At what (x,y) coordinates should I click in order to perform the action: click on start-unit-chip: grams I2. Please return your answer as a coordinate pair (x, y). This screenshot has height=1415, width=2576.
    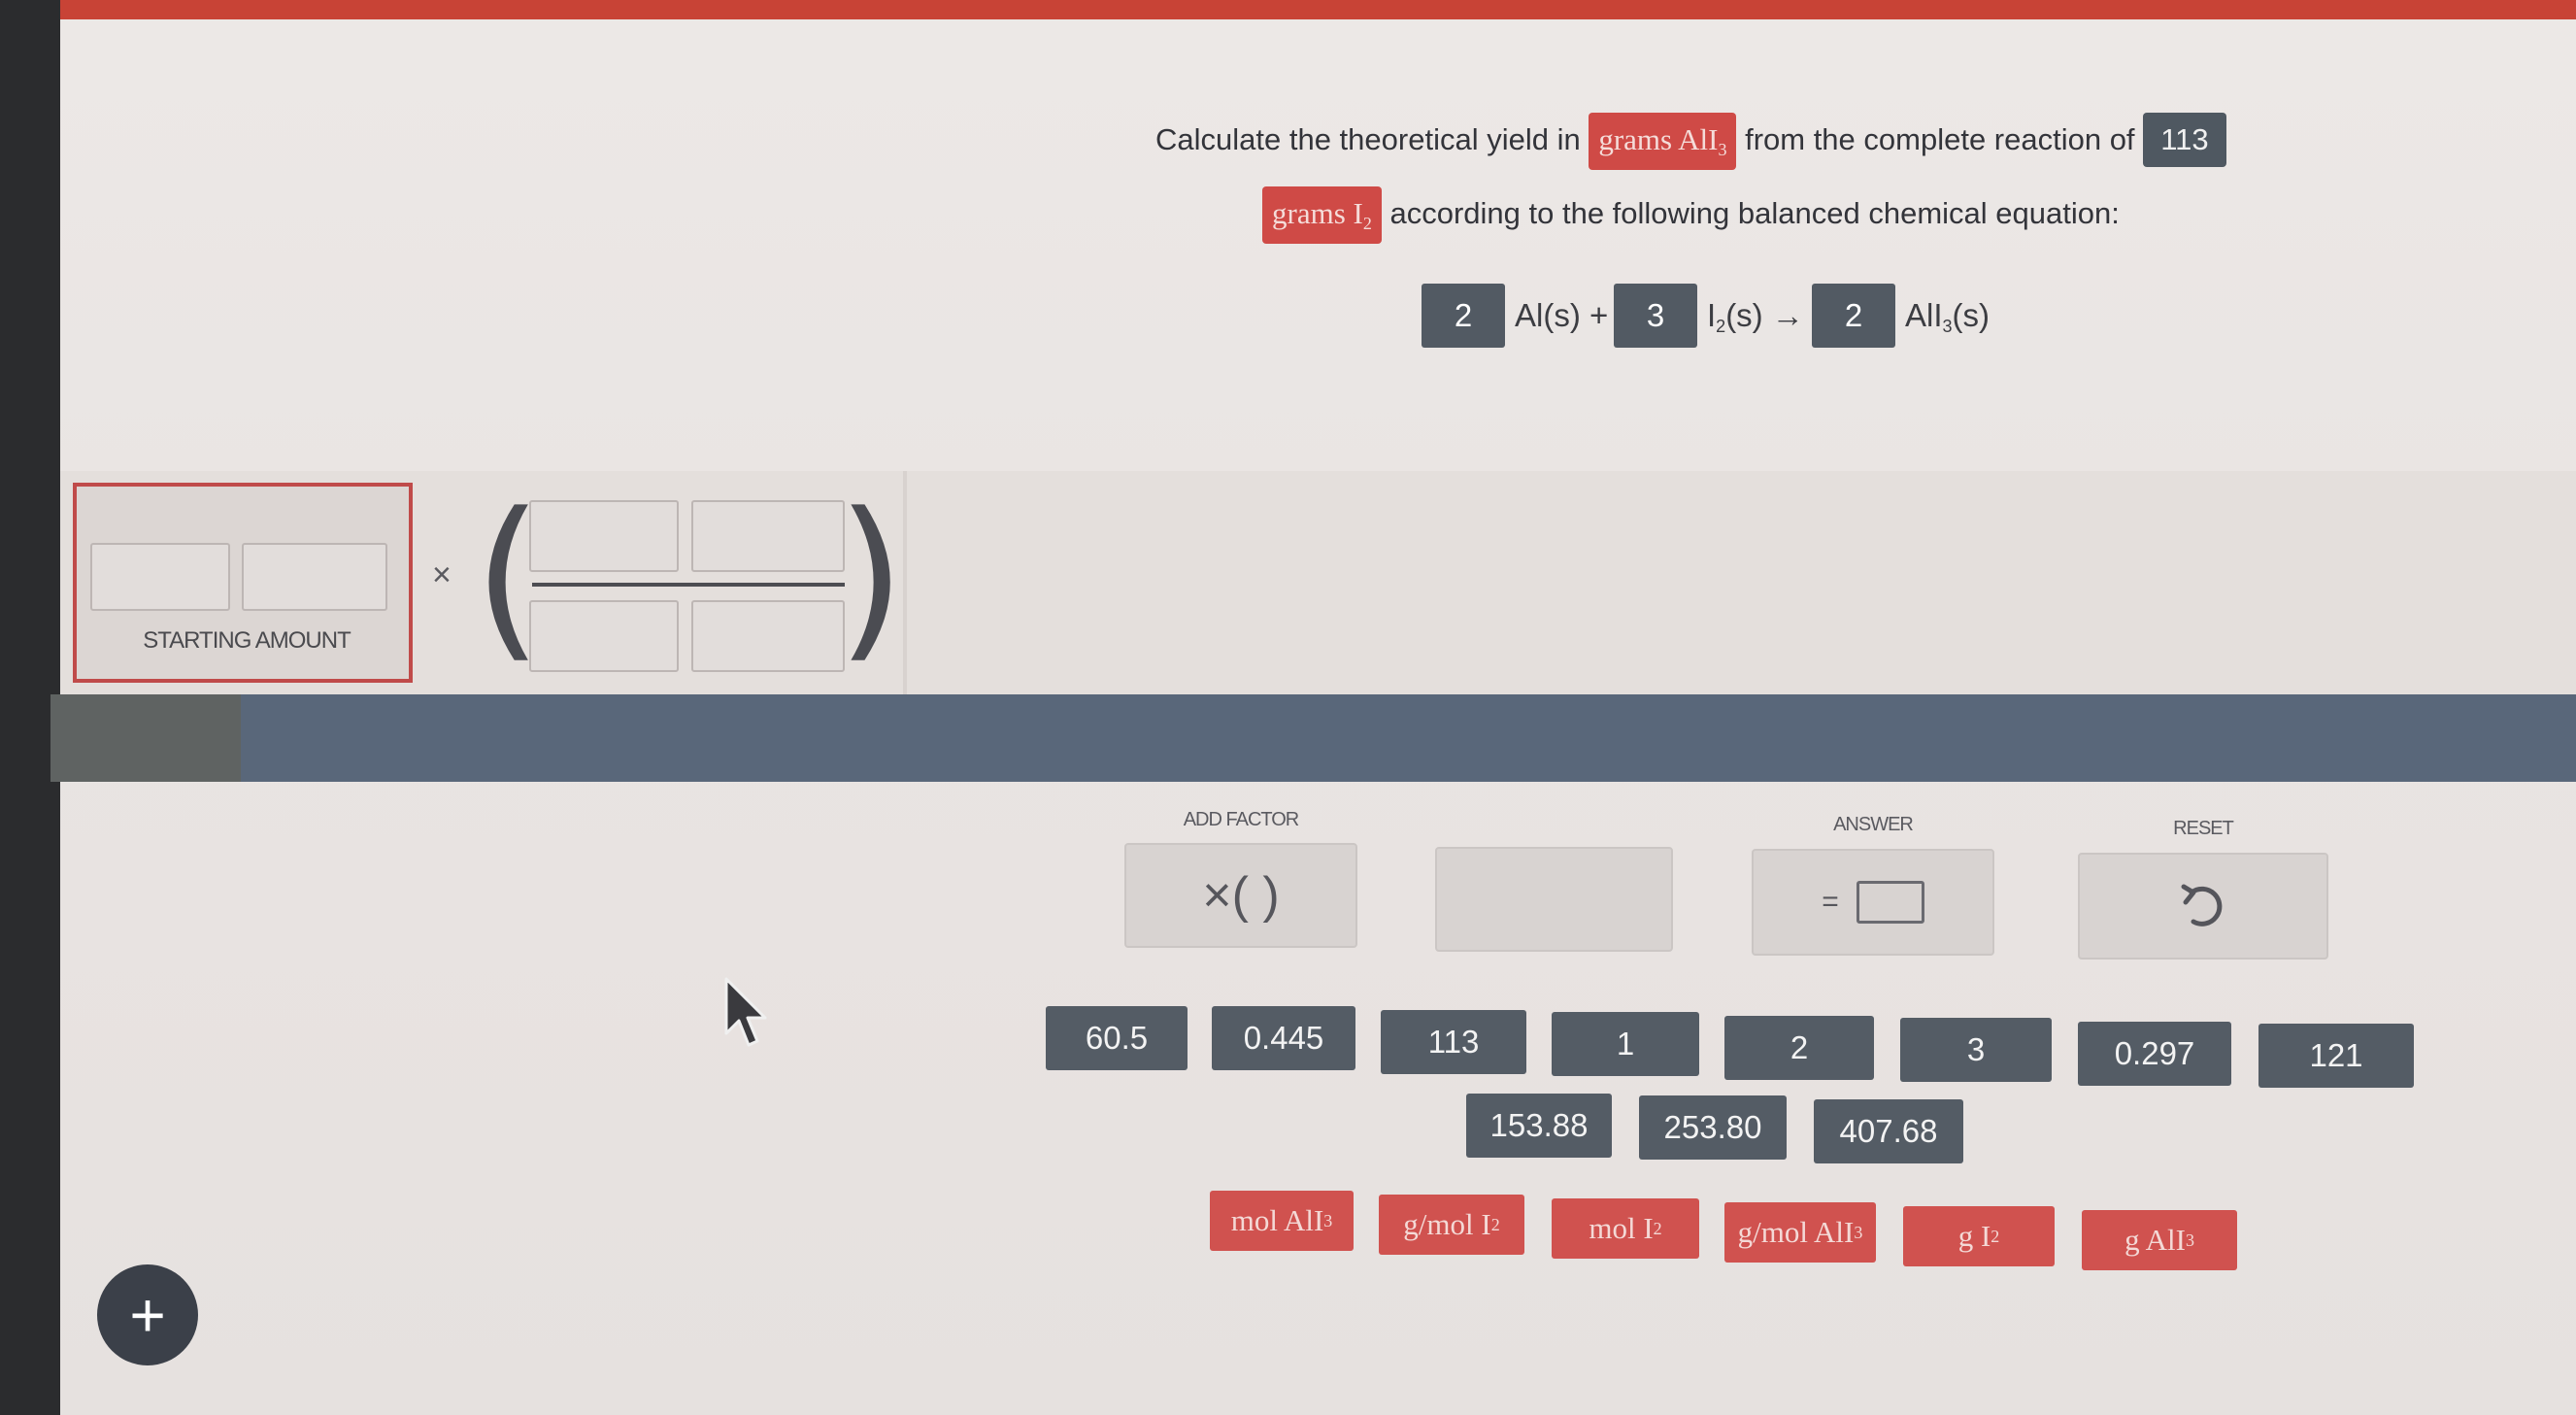
    Looking at the image, I should click on (1322, 215).